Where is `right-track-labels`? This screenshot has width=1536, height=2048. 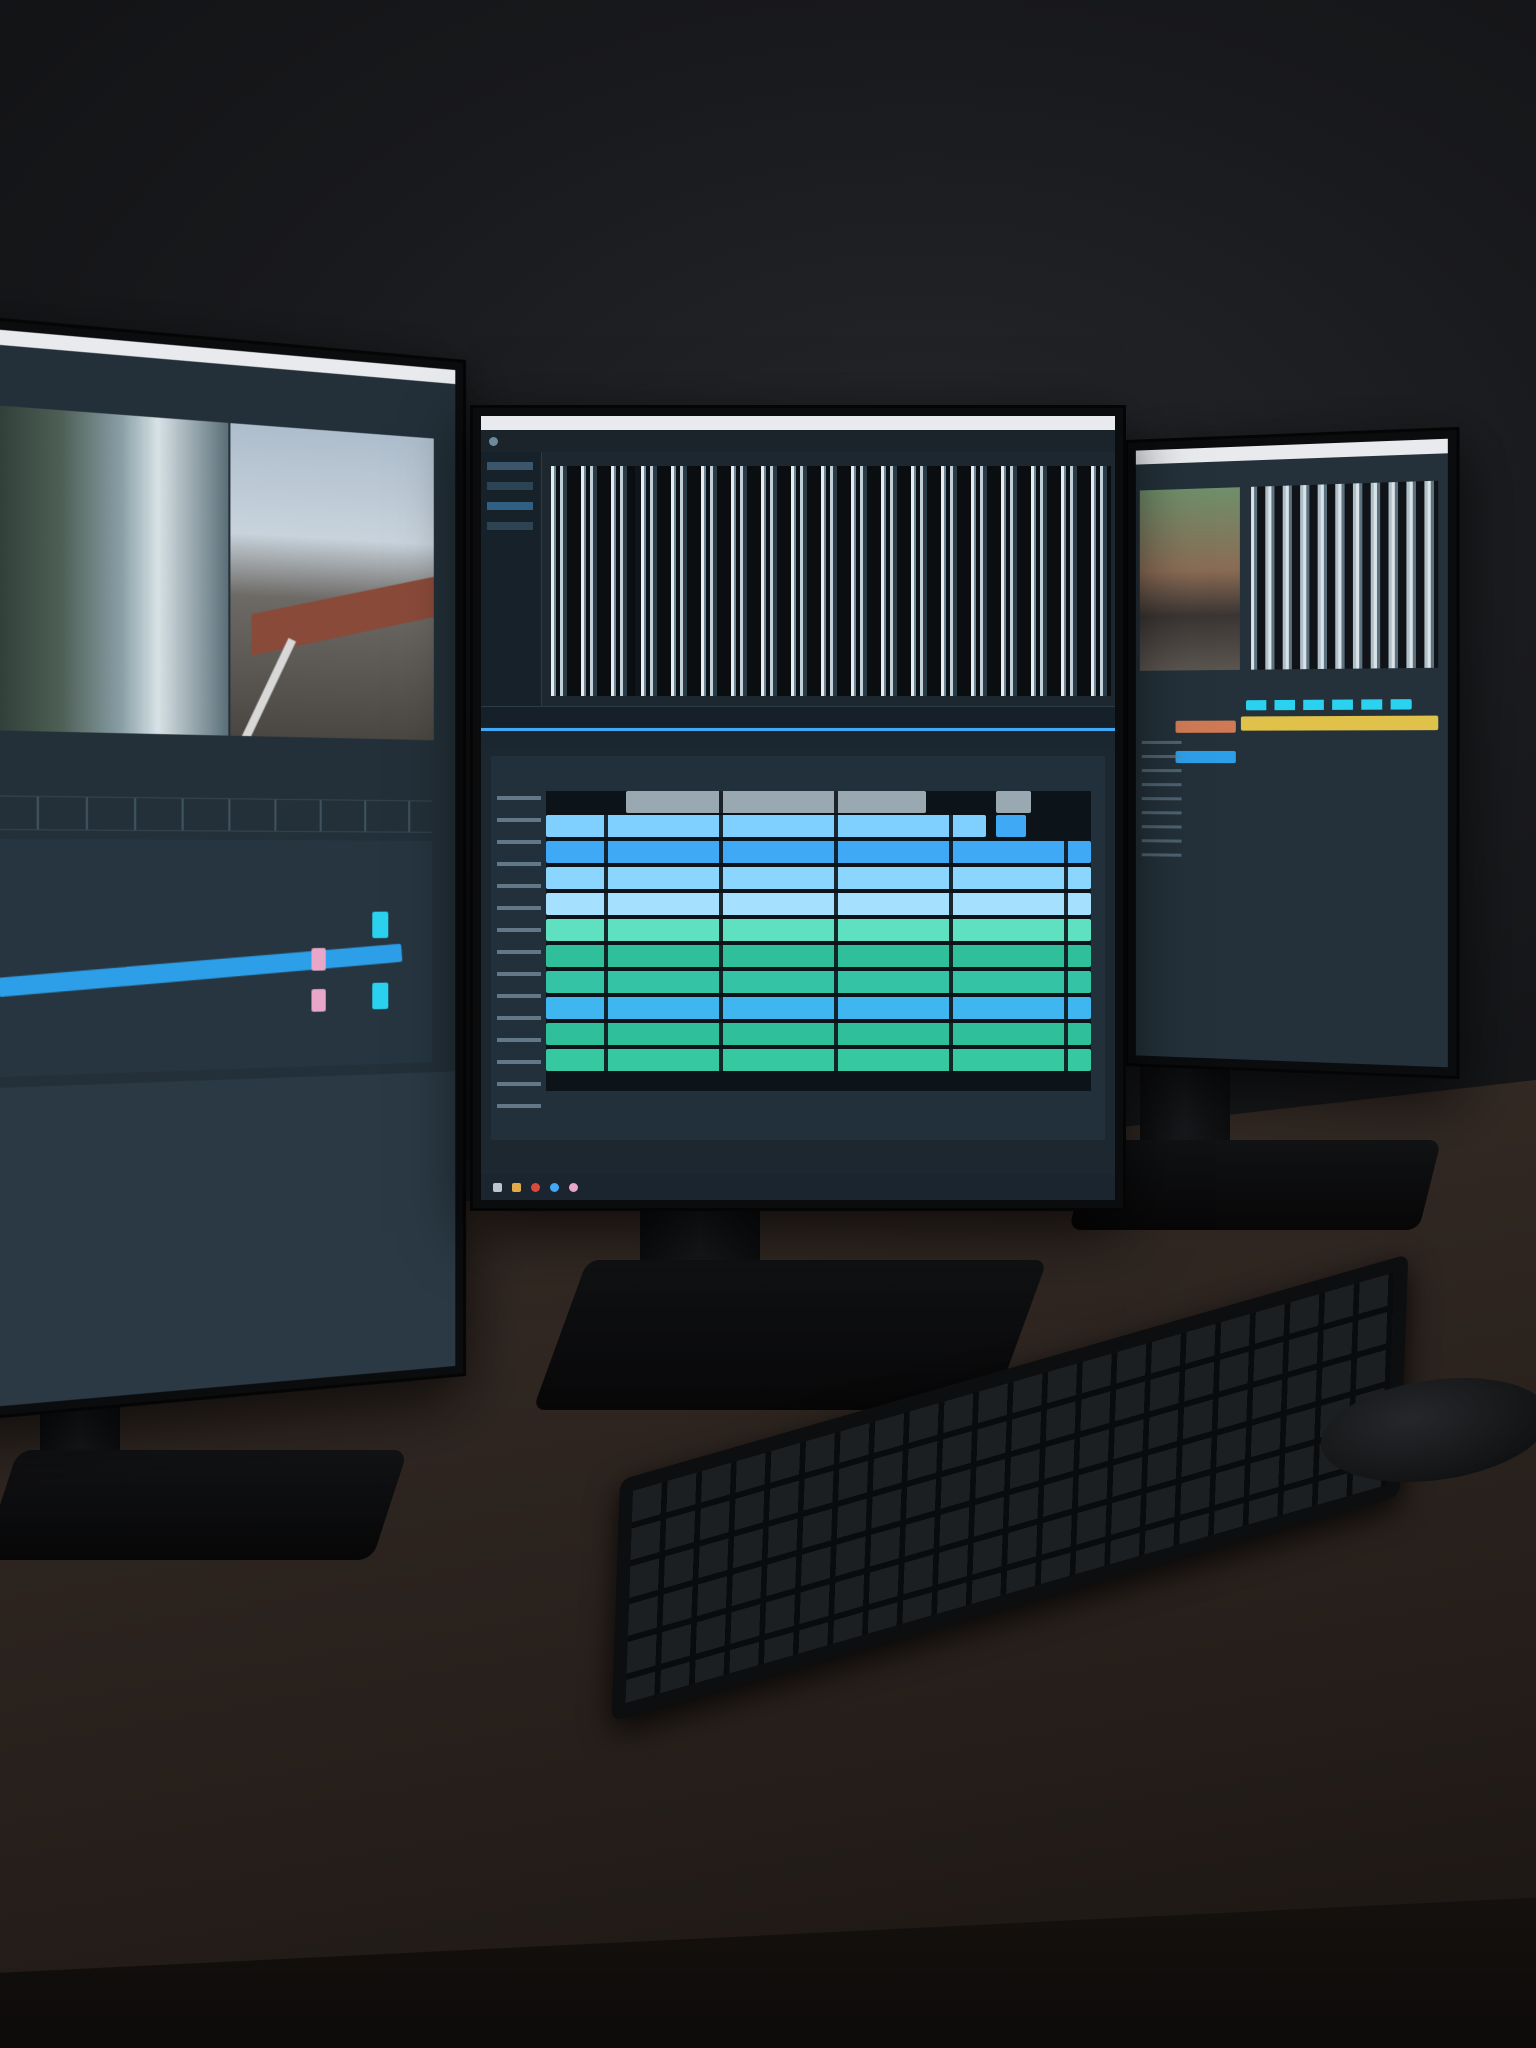 right-track-labels is located at coordinates (1162, 801).